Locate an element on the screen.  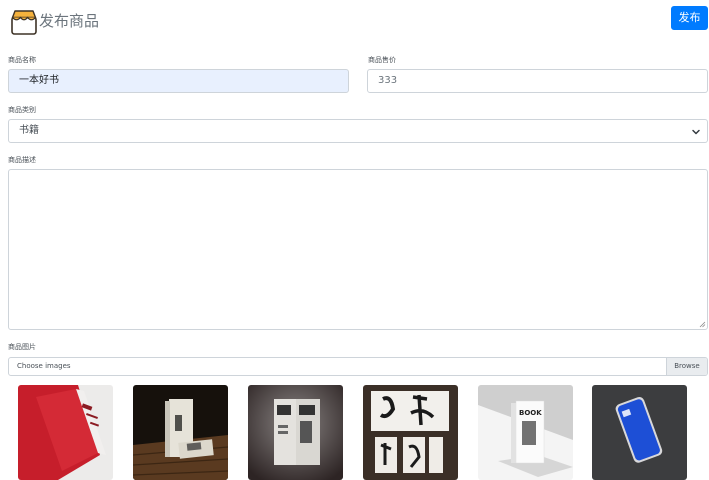
page-title: 发布商品 is located at coordinates (69, 21).